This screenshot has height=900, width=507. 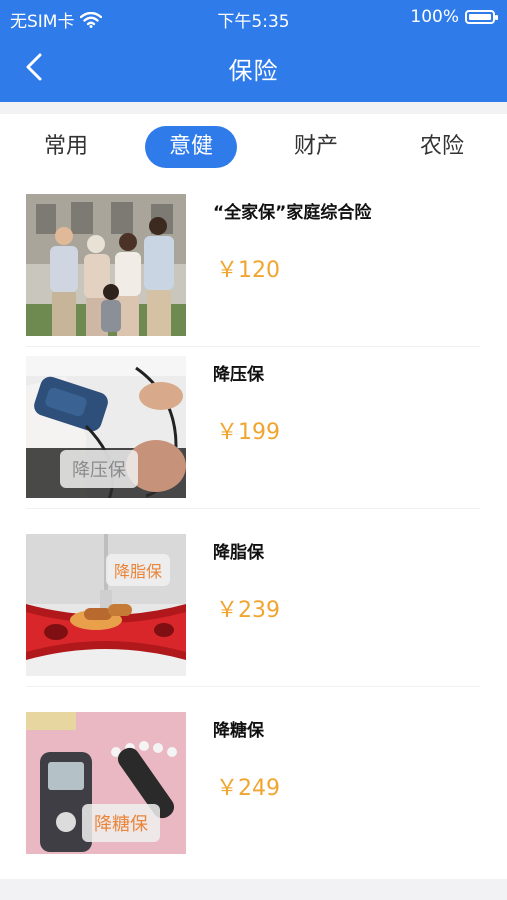 I want to click on artery-fat-photo: 降脂保, so click(x=106, y=605).